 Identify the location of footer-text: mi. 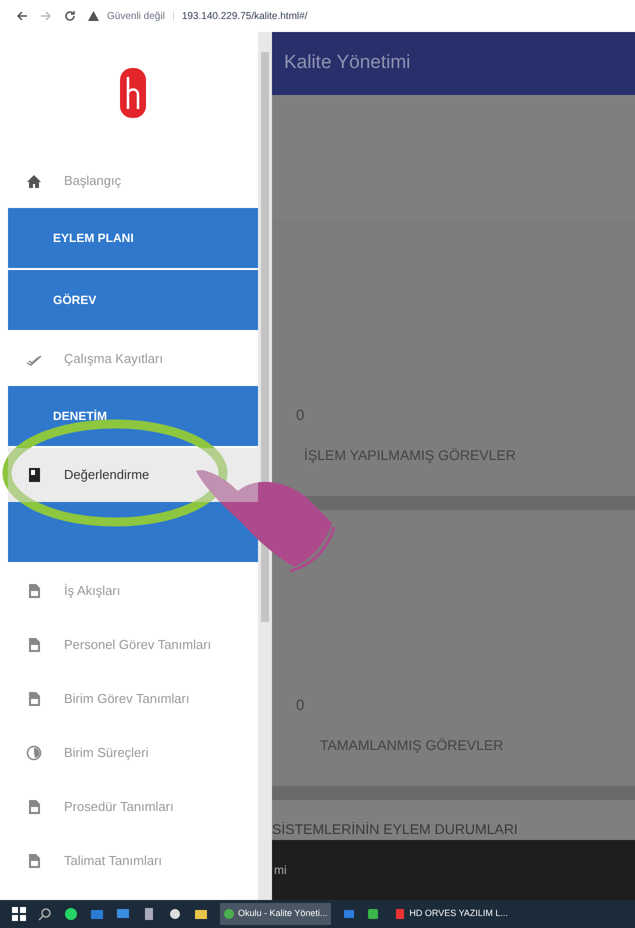
(280, 870).